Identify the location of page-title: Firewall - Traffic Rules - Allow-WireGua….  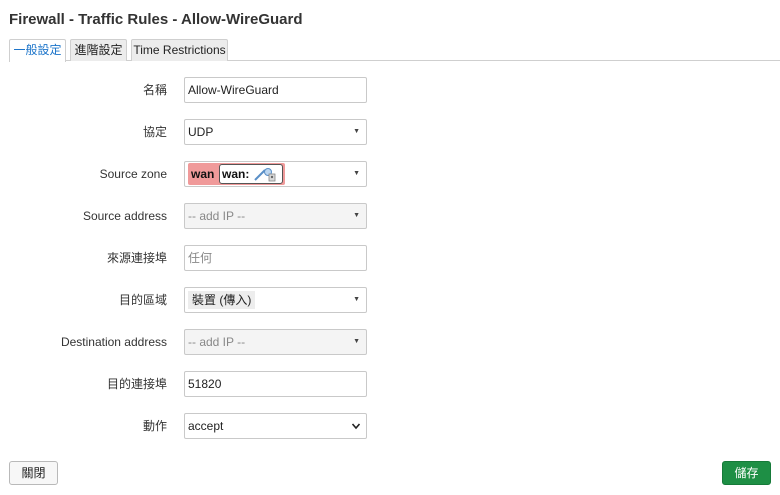
(156, 19).